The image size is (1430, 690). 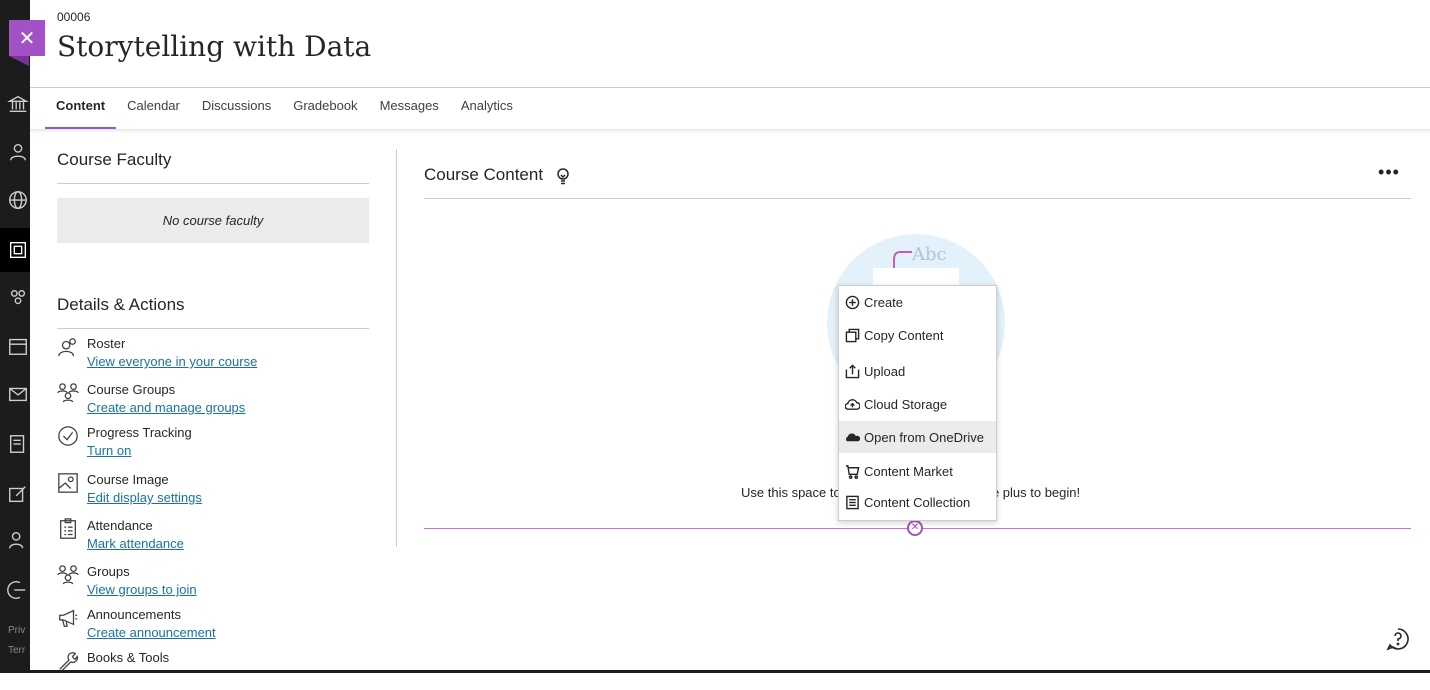 I want to click on collection-icon, so click(x=852, y=502).